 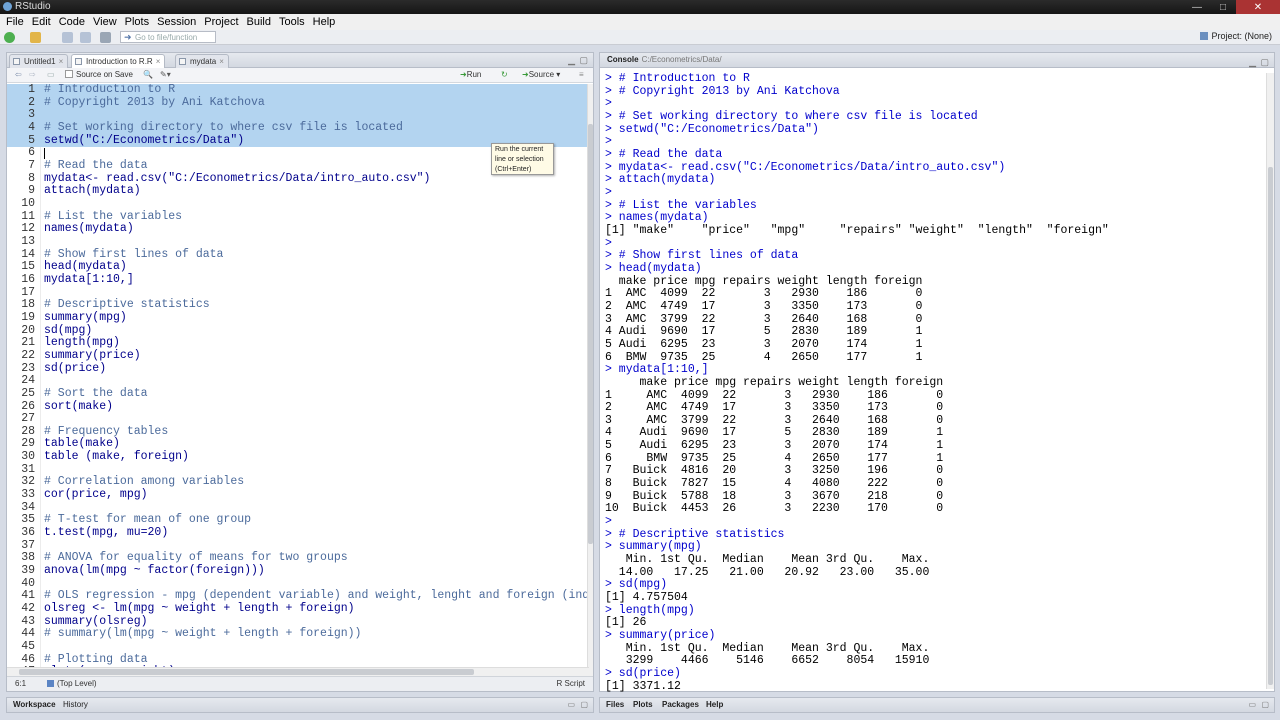 What do you see at coordinates (41, 22) in the screenshot?
I see `menu-edit: Edit` at bounding box center [41, 22].